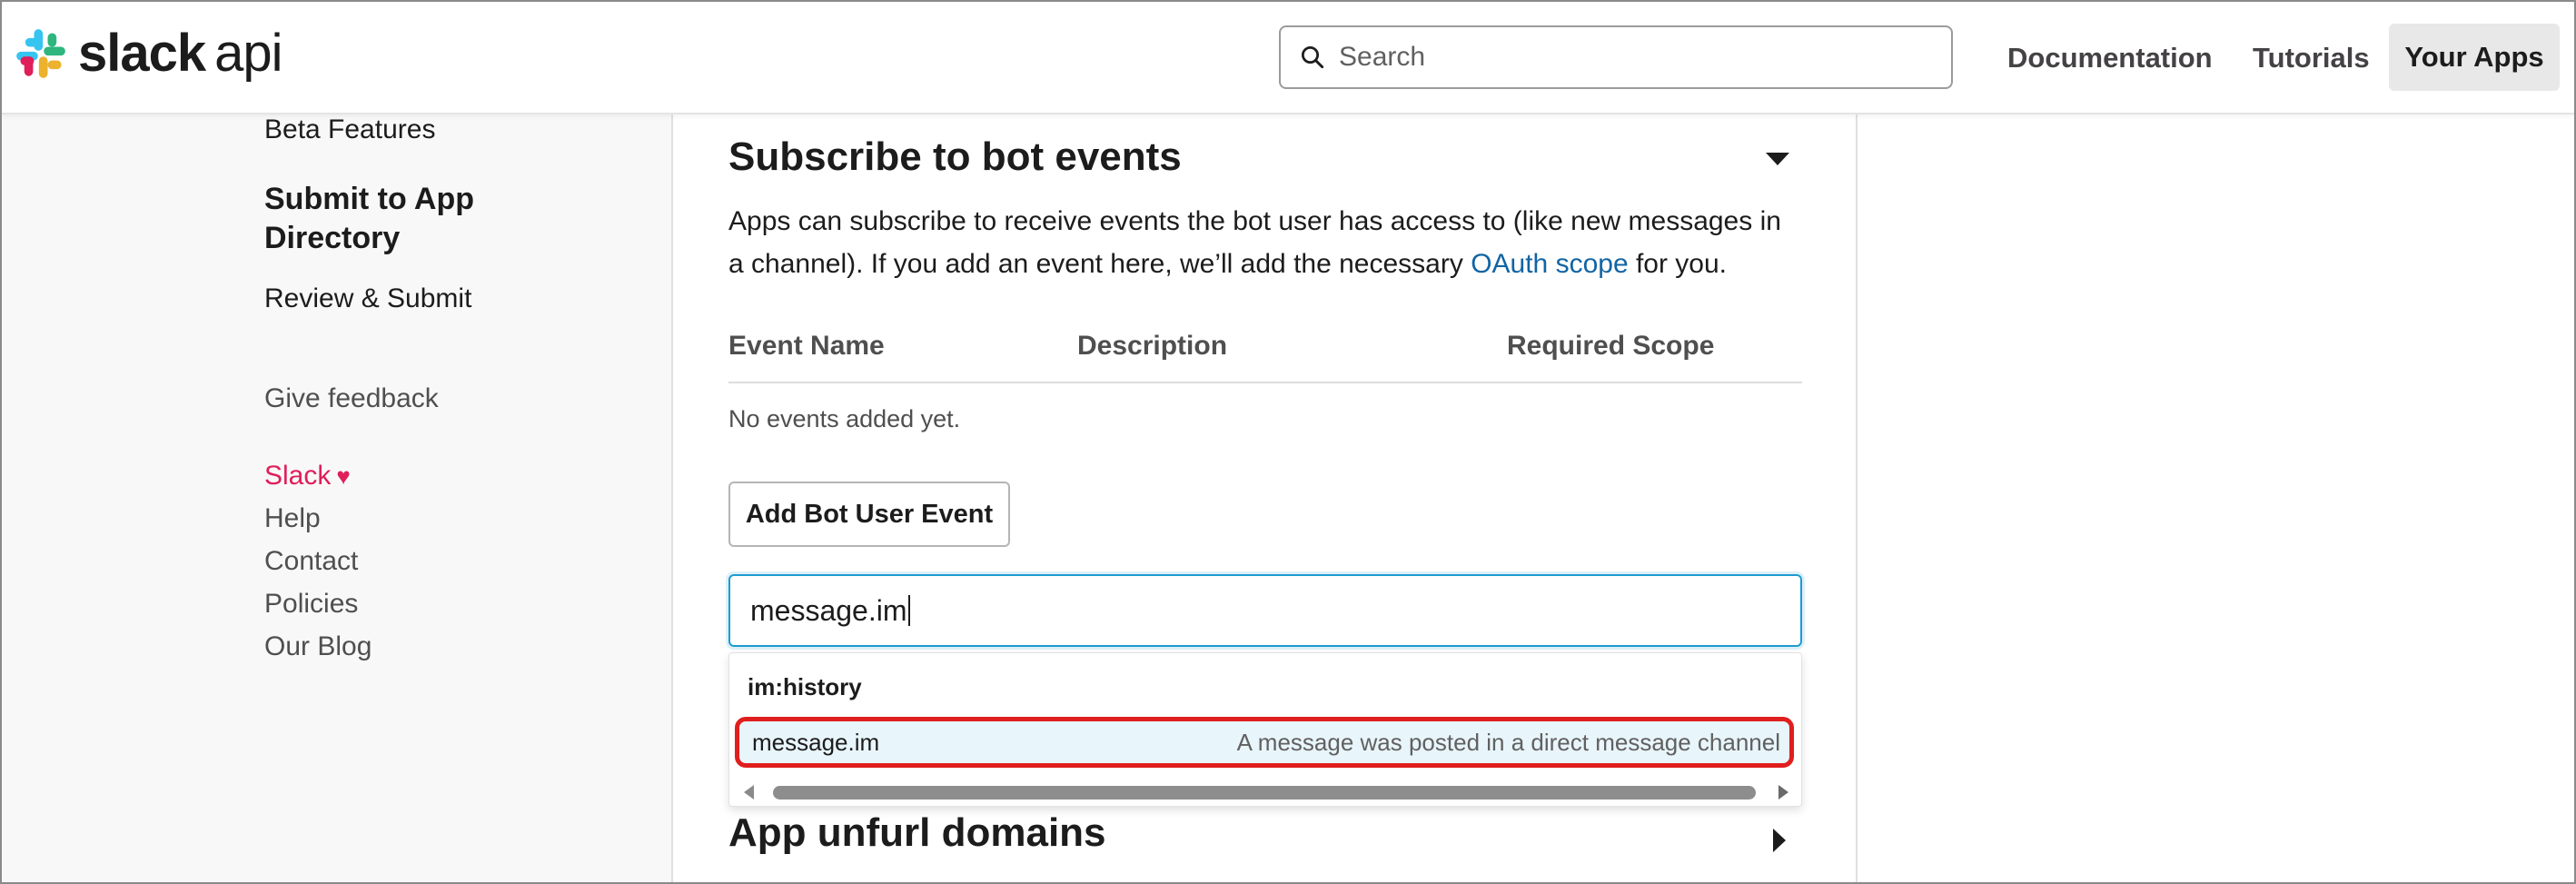 The image size is (2576, 884). Describe the element at coordinates (2311, 58) in the screenshot. I see `nav-tutorials: Tutorials` at that location.